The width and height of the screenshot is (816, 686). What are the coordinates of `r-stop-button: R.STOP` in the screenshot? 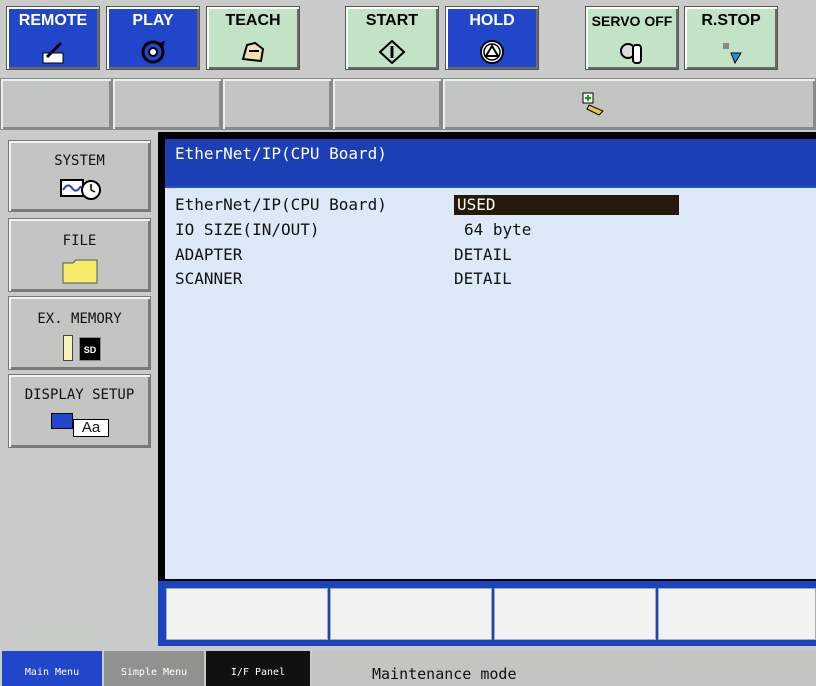 It's located at (731, 38).